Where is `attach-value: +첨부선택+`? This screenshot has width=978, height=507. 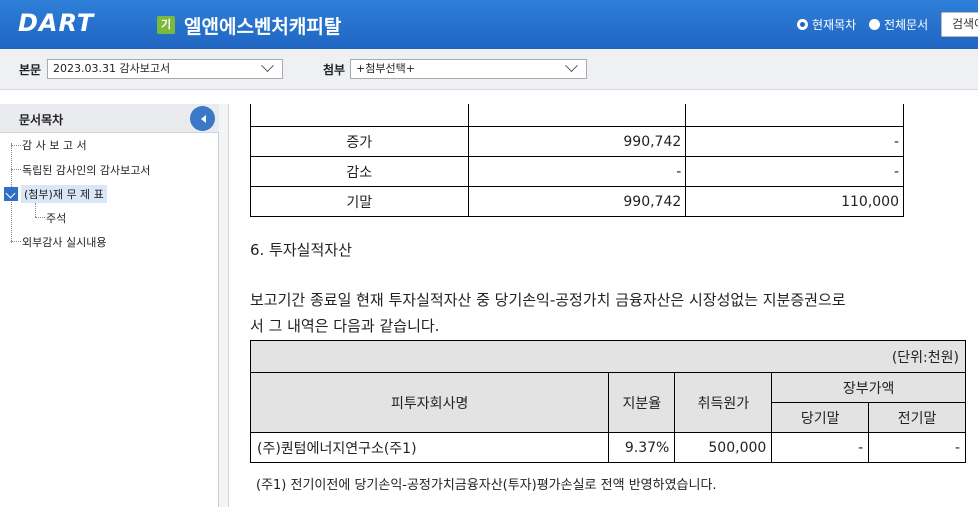
attach-value: +첨부선택+ is located at coordinates (385, 68).